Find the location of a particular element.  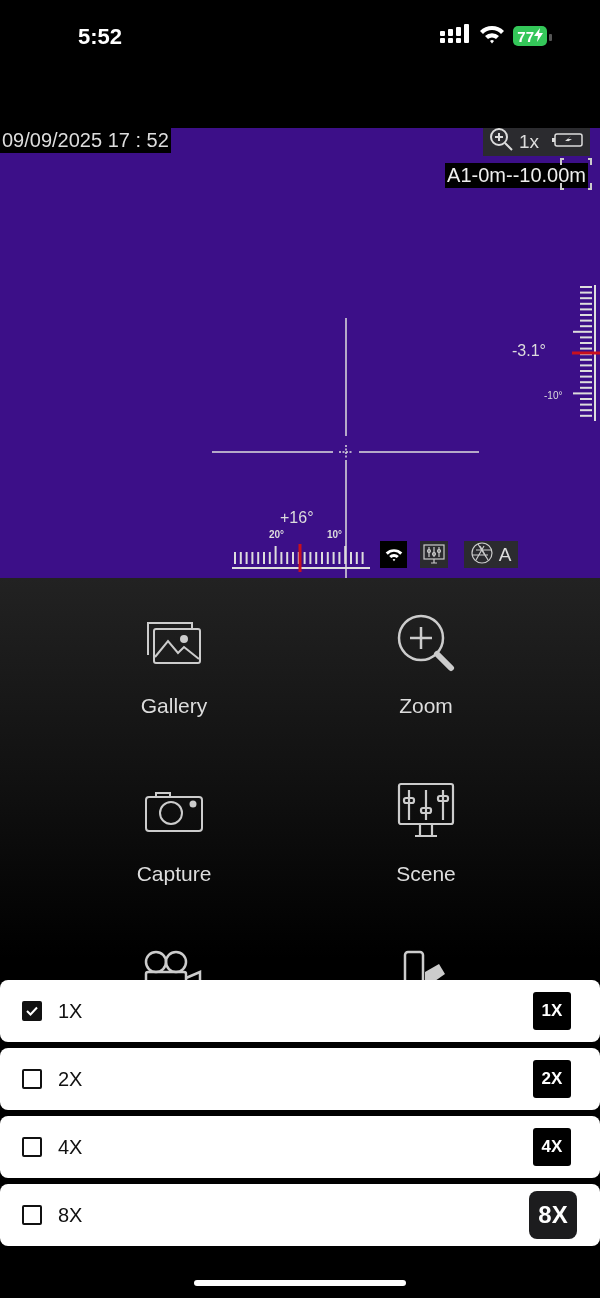

video-camera-icon is located at coordinates (174, 965).